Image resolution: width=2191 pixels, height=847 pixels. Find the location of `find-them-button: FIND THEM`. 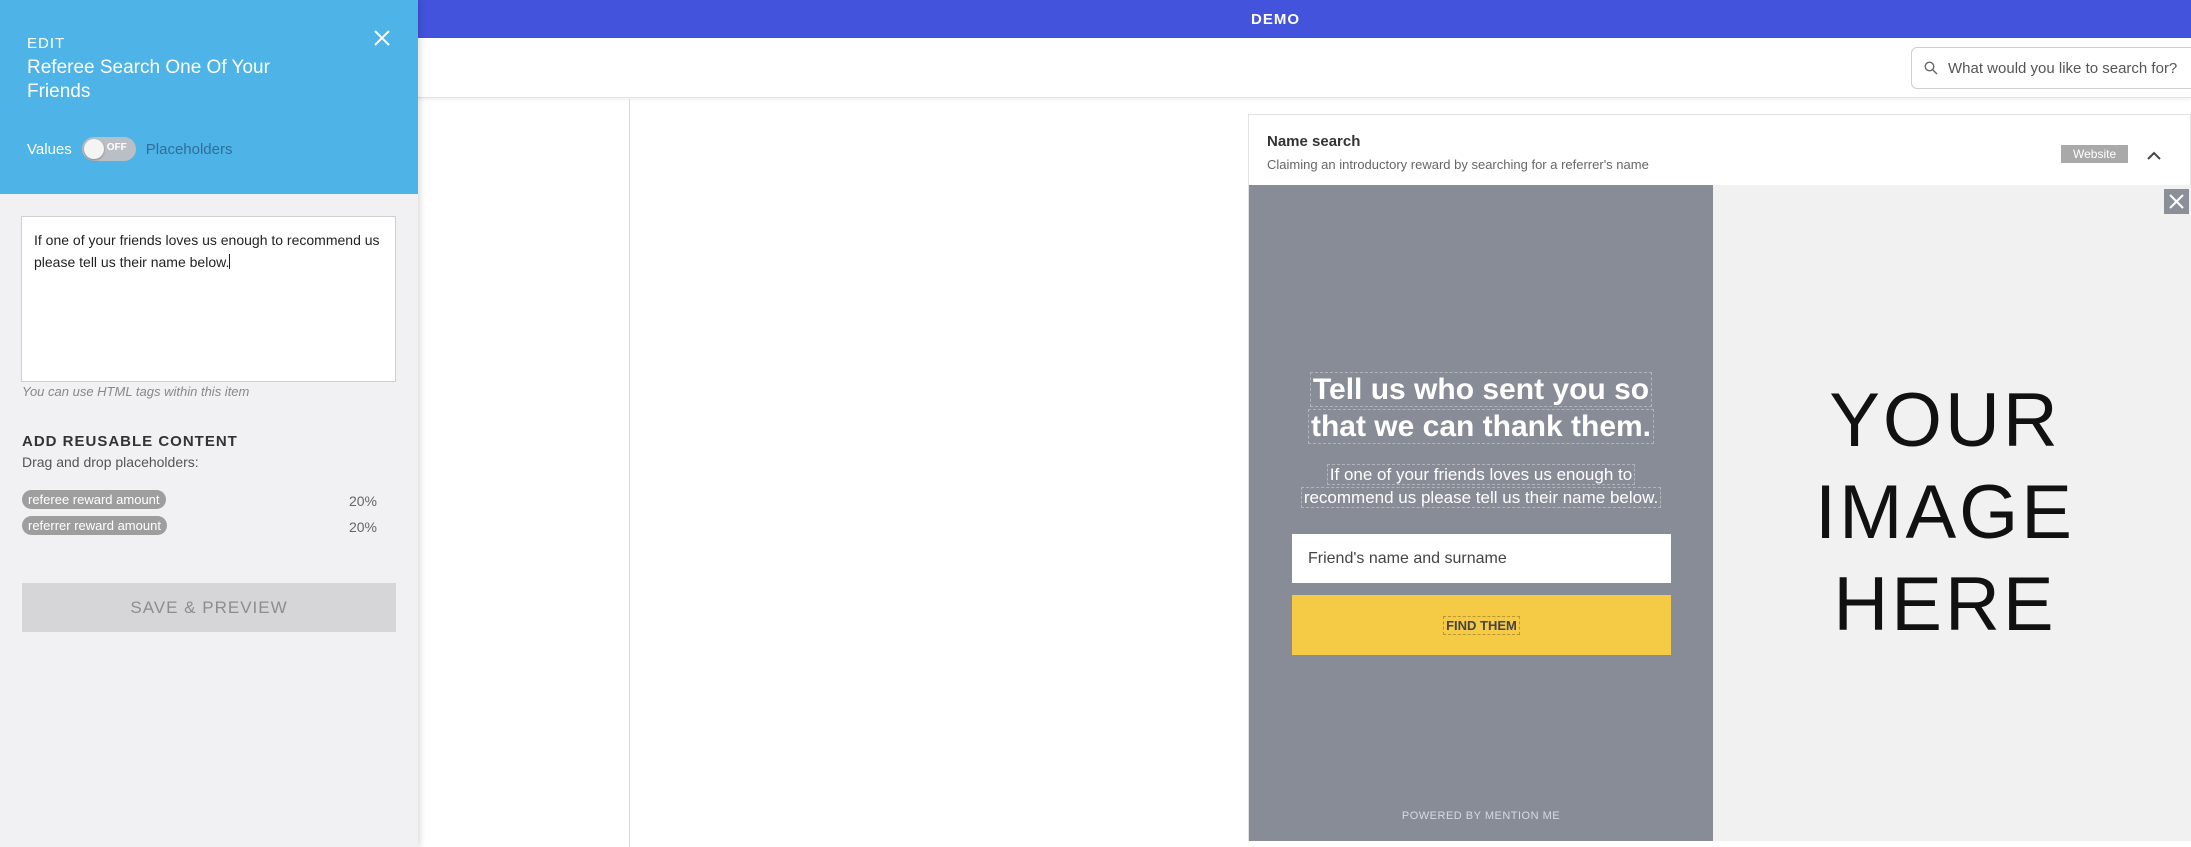

find-them-button: FIND THEM is located at coordinates (1481, 625).